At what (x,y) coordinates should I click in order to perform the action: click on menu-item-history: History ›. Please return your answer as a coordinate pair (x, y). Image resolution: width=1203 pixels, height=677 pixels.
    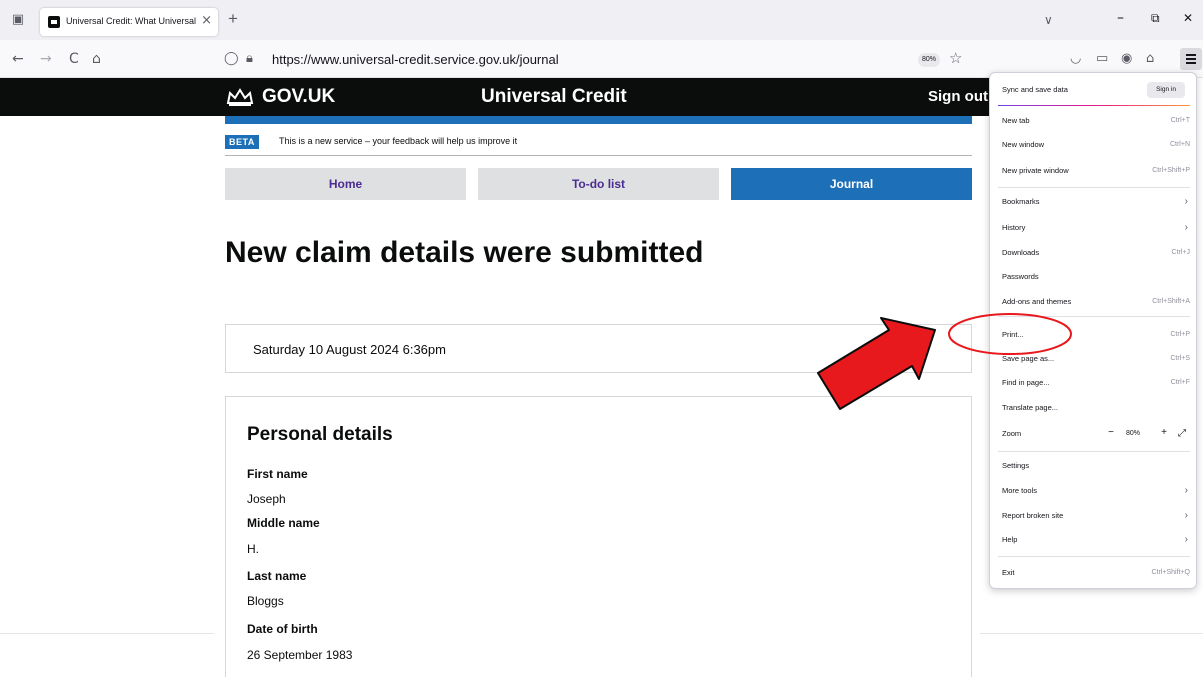
    Looking at the image, I should click on (1096, 228).